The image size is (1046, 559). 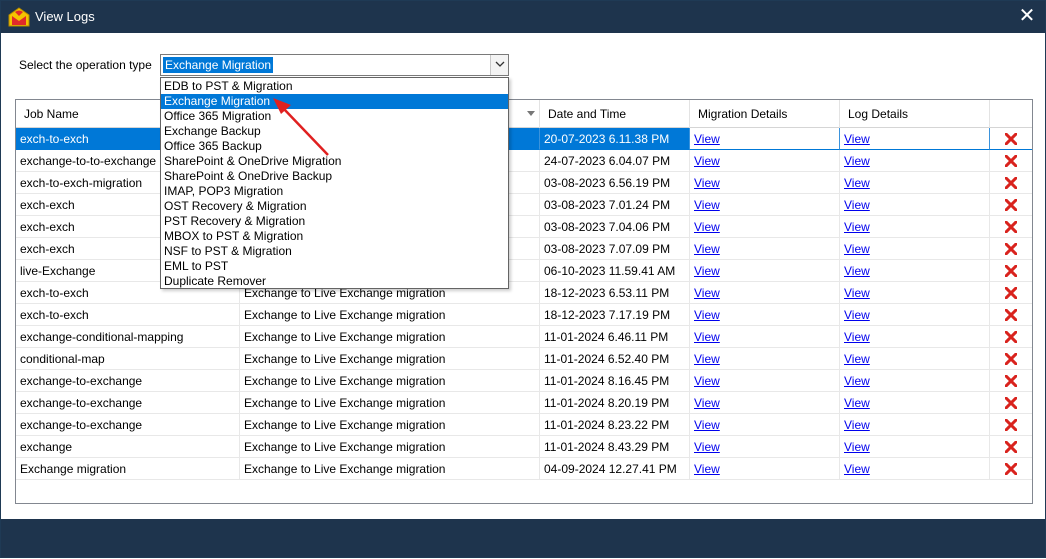 I want to click on column-header-delete, so click(x=1011, y=114).